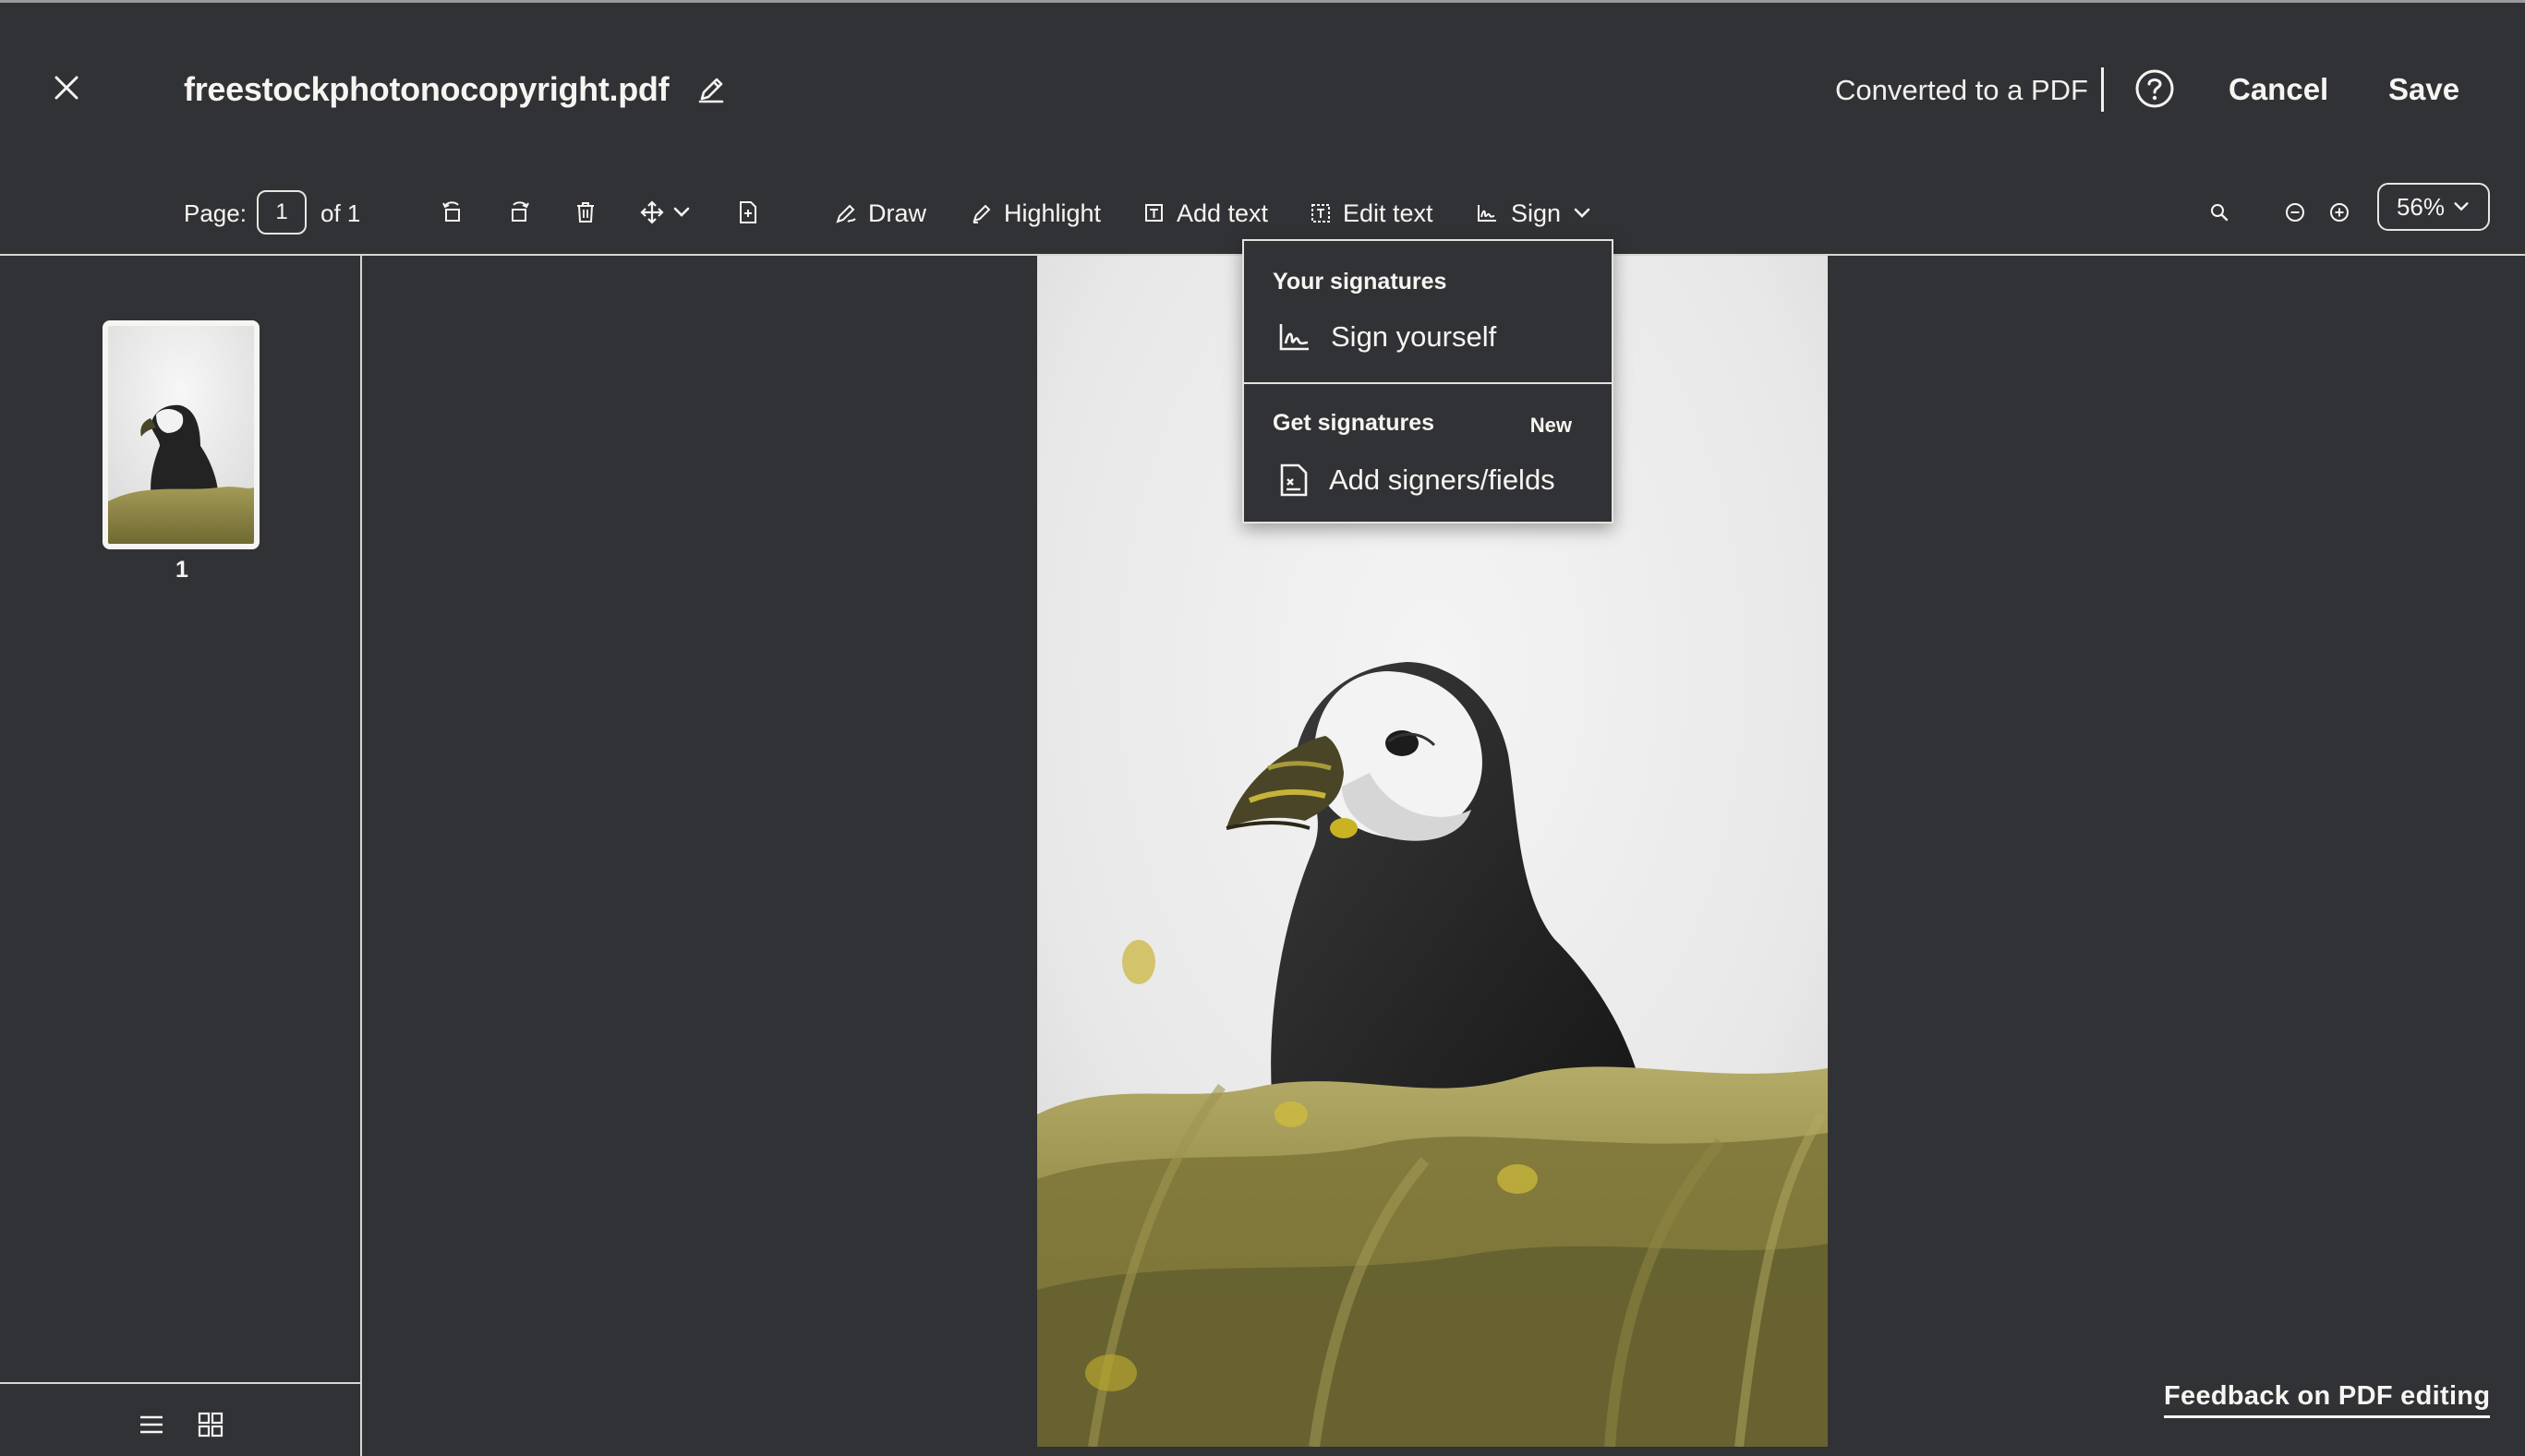  I want to click on trash-icon, so click(585, 212).